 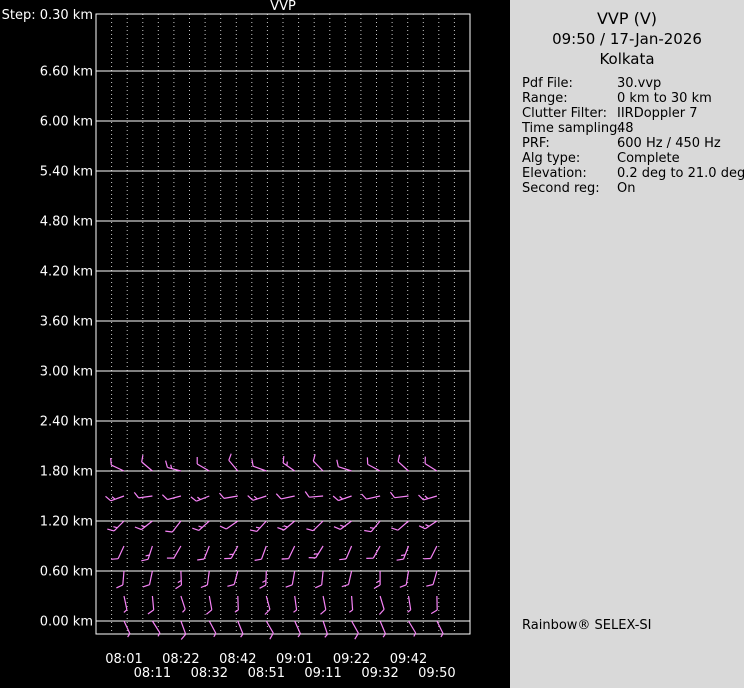 I want to click on x-axis-label: 09:22, so click(x=351, y=659).